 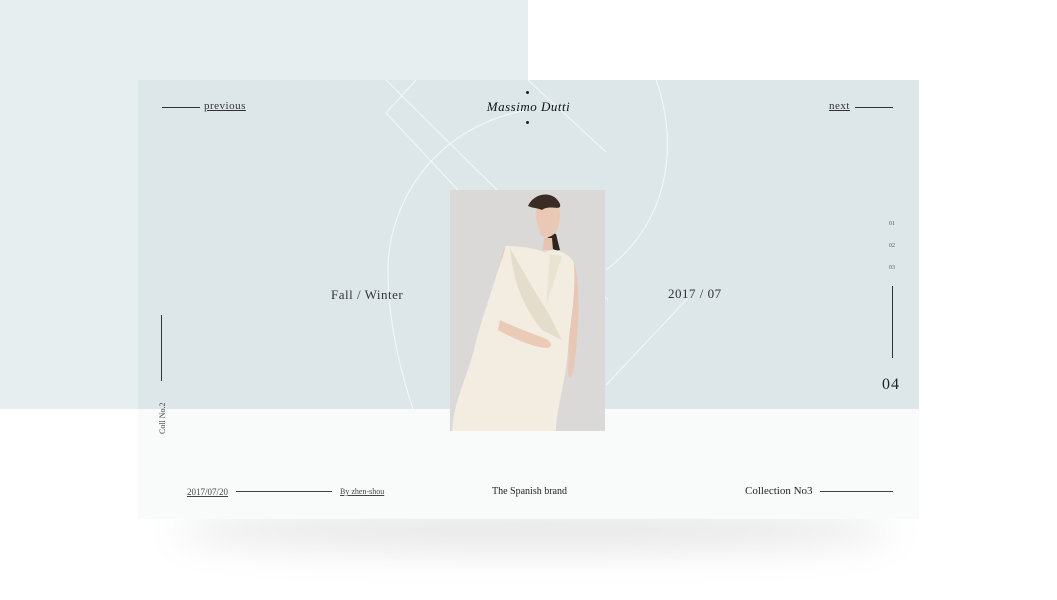 I want to click on current-page-number: 04, so click(x=891, y=384).